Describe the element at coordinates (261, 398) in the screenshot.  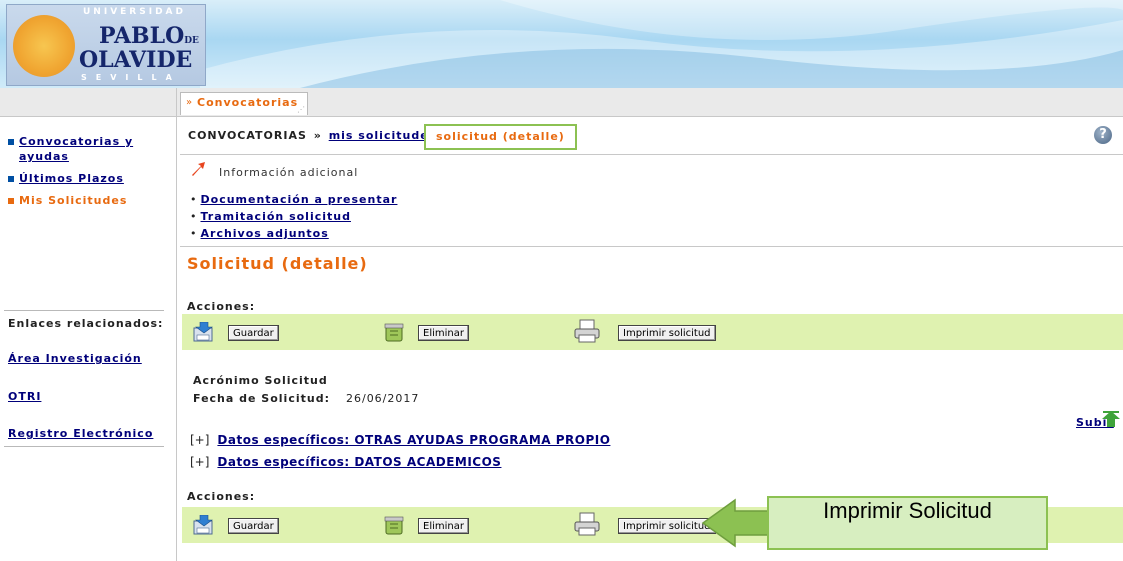
I see `date-label: Fecha de Solicitud:` at that location.